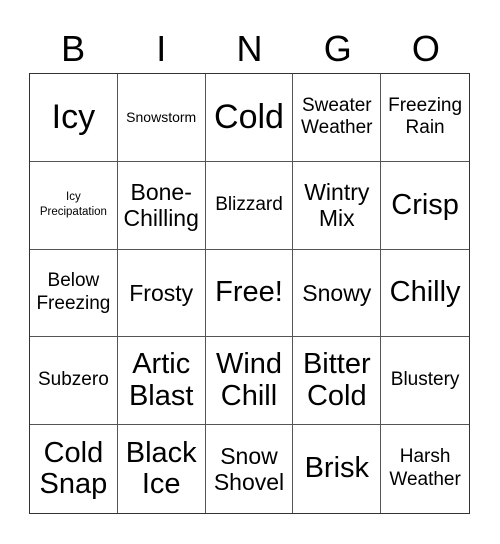 This screenshot has height=544, width=500. I want to click on bingo-cell: Icy, so click(74, 118).